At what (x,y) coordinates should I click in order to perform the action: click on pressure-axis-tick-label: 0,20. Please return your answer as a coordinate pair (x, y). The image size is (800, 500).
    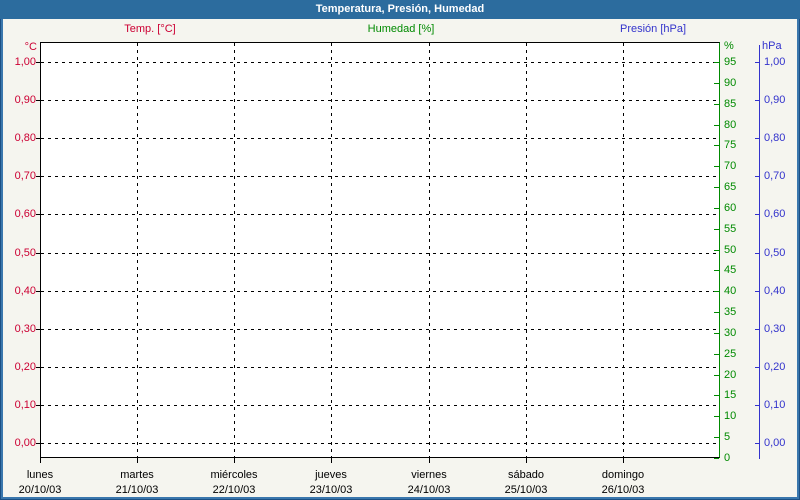
    Looking at the image, I should click on (775, 367).